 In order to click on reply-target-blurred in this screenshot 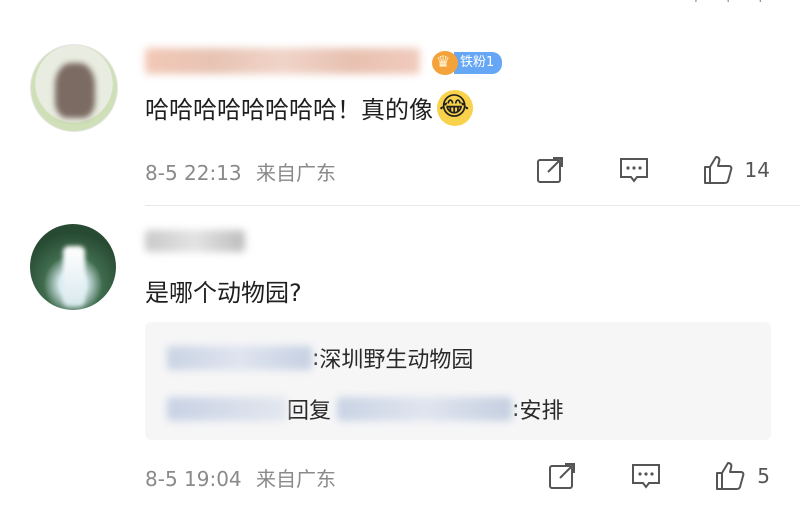, I will do `click(425, 409)`.